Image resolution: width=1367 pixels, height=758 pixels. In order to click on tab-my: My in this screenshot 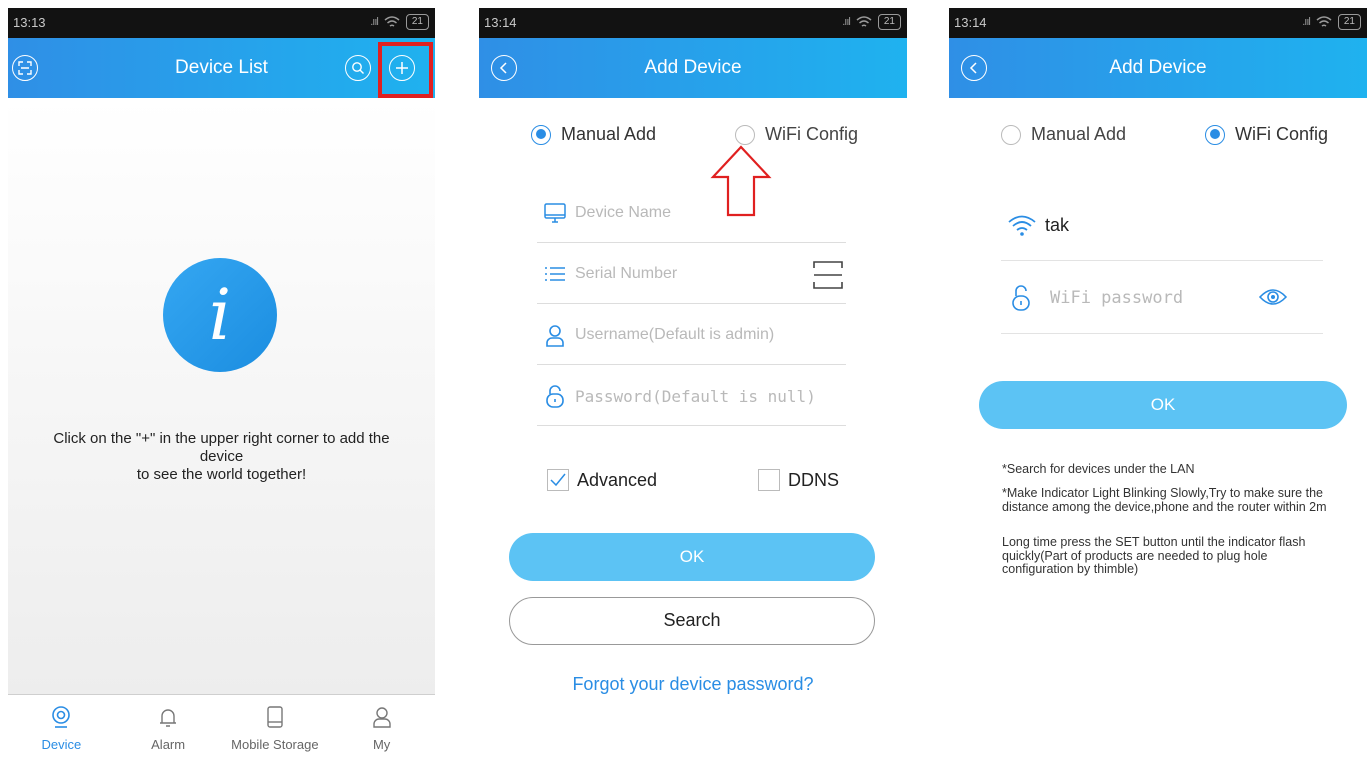, I will do `click(381, 726)`.